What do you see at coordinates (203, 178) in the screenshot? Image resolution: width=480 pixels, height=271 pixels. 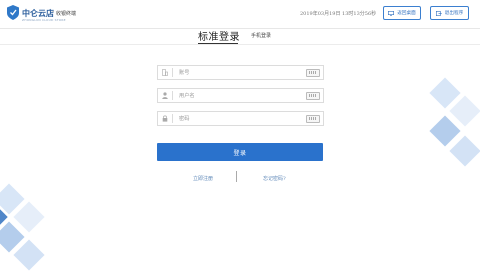 I see `register-link: 立即注册` at bounding box center [203, 178].